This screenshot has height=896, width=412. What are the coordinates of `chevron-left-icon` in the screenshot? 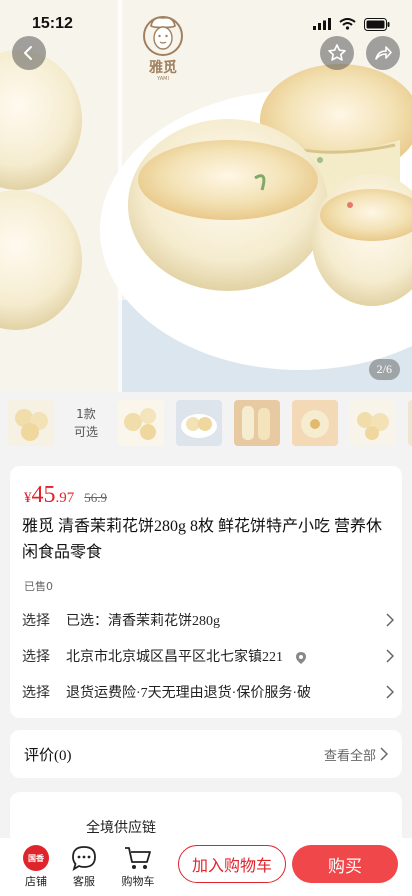 It's located at (28, 53).